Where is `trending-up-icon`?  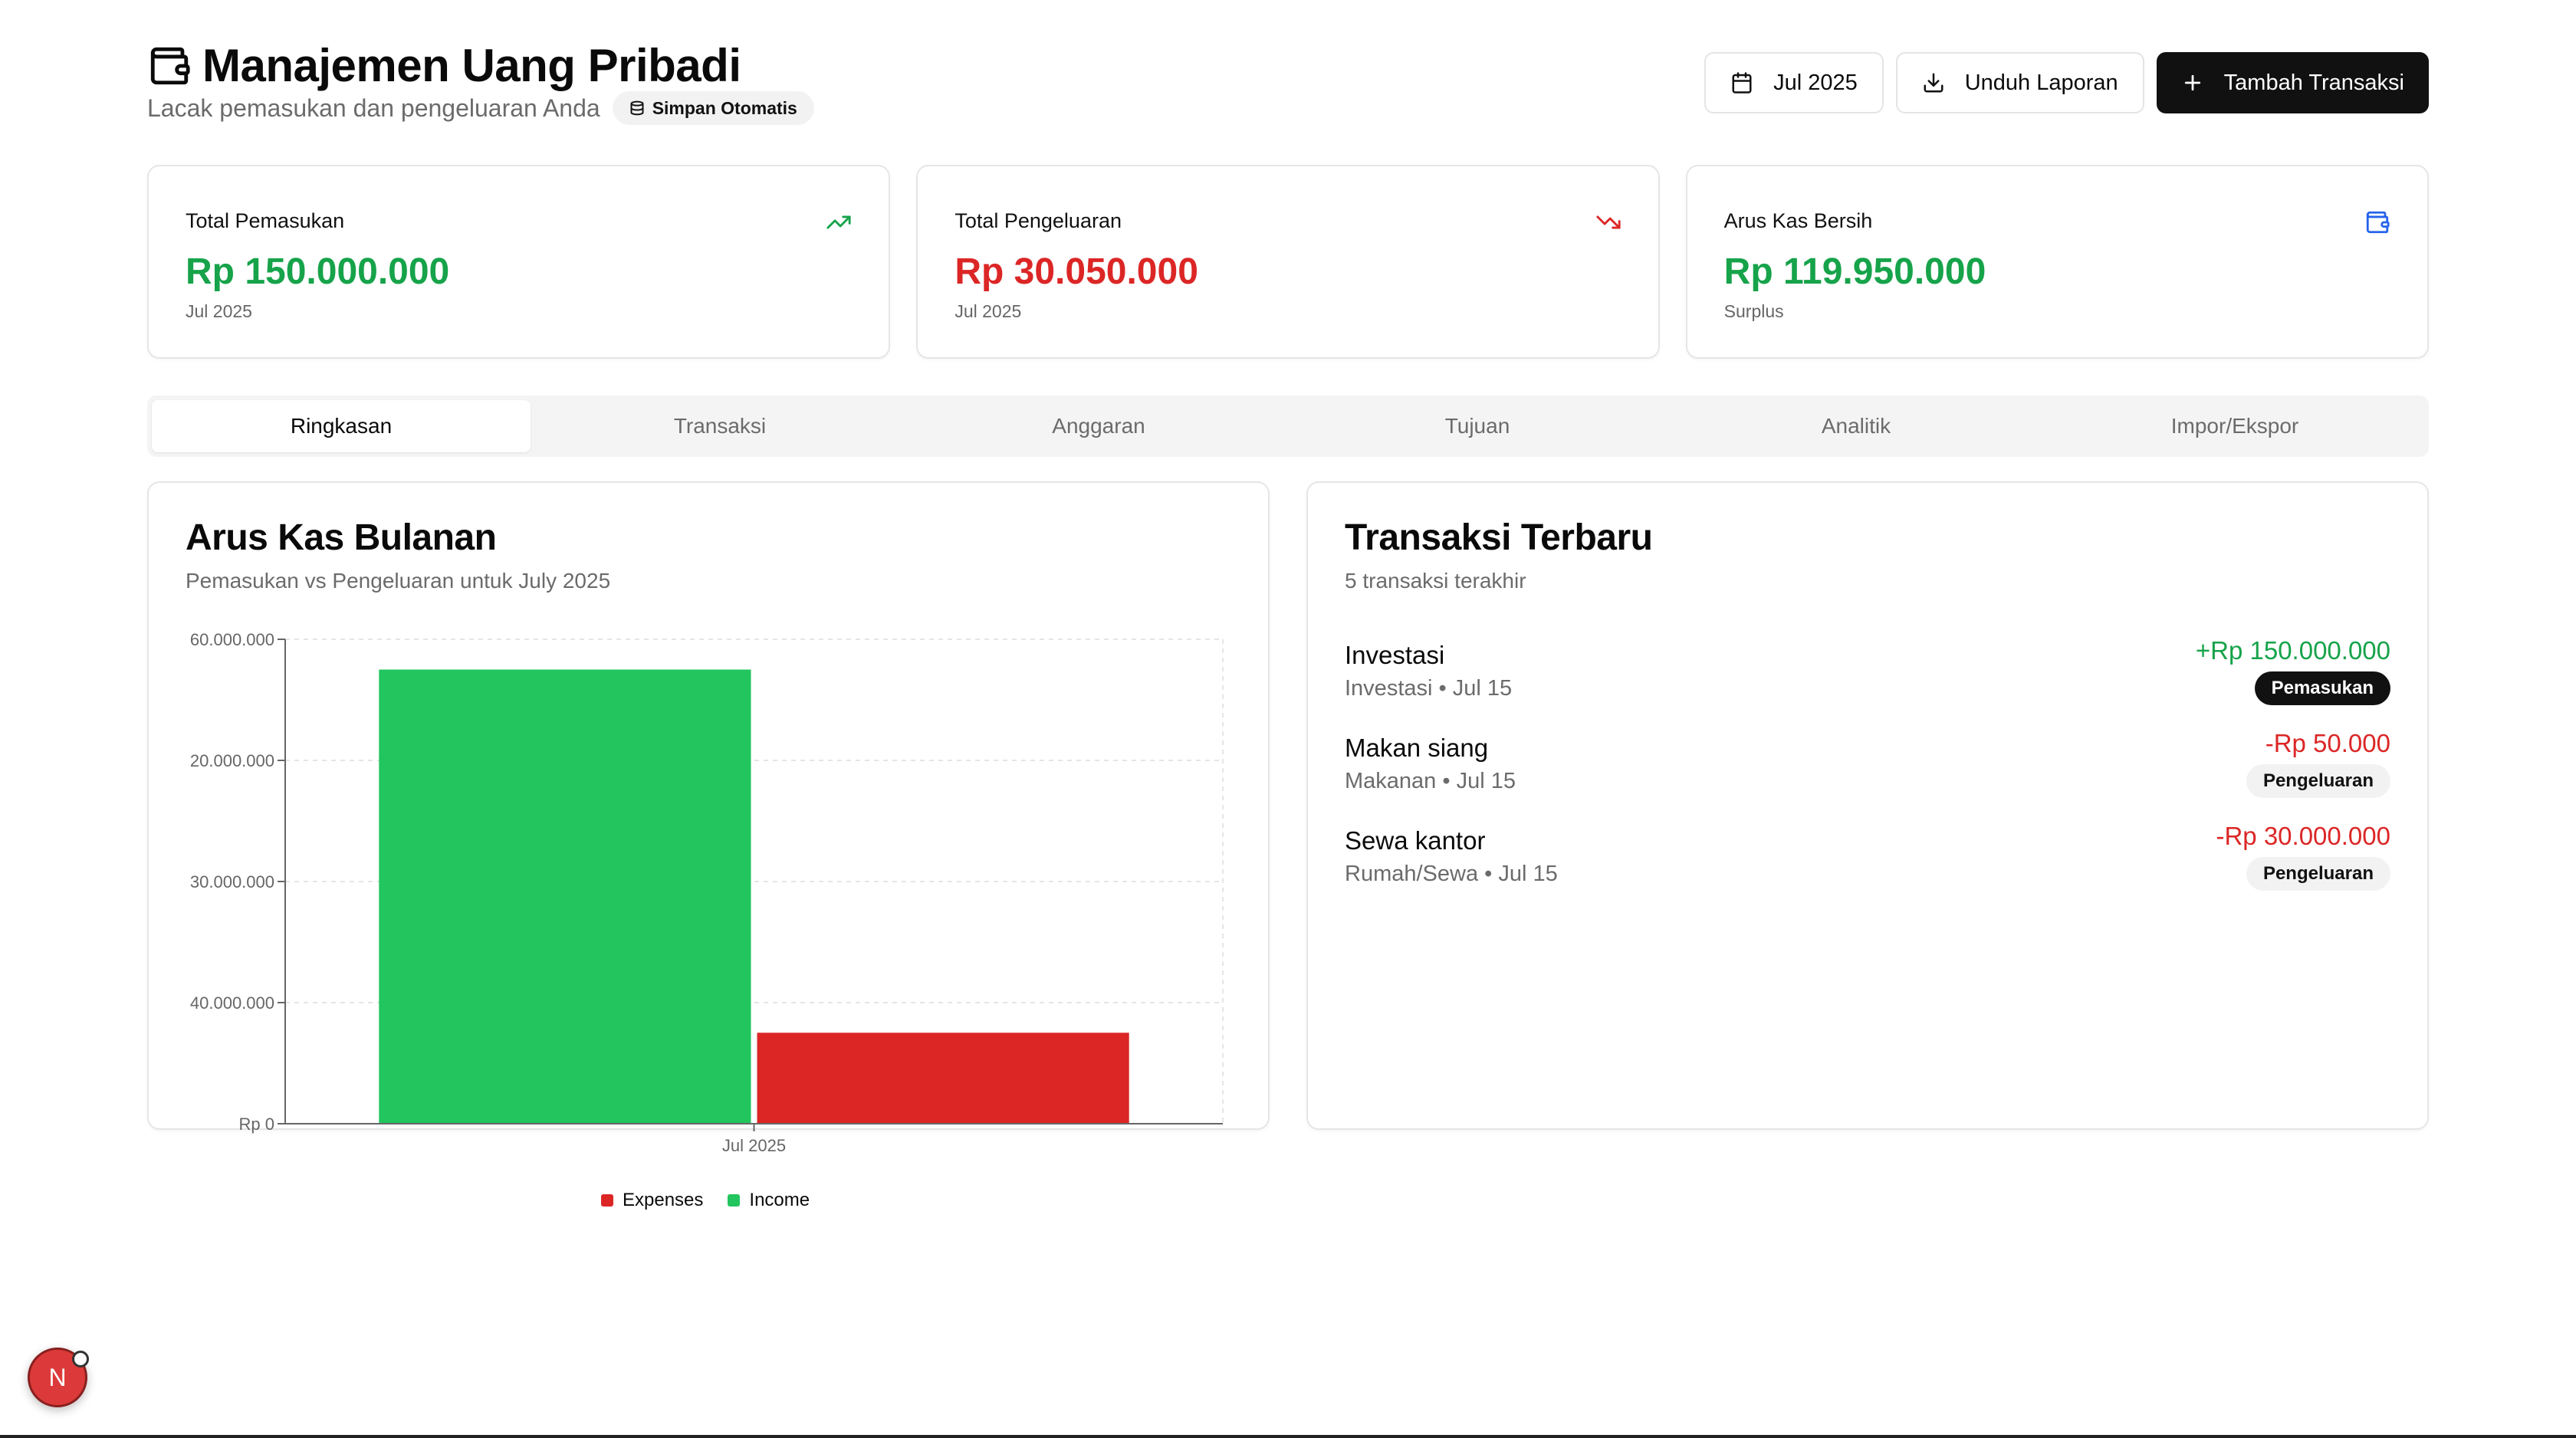 trending-up-icon is located at coordinates (838, 222).